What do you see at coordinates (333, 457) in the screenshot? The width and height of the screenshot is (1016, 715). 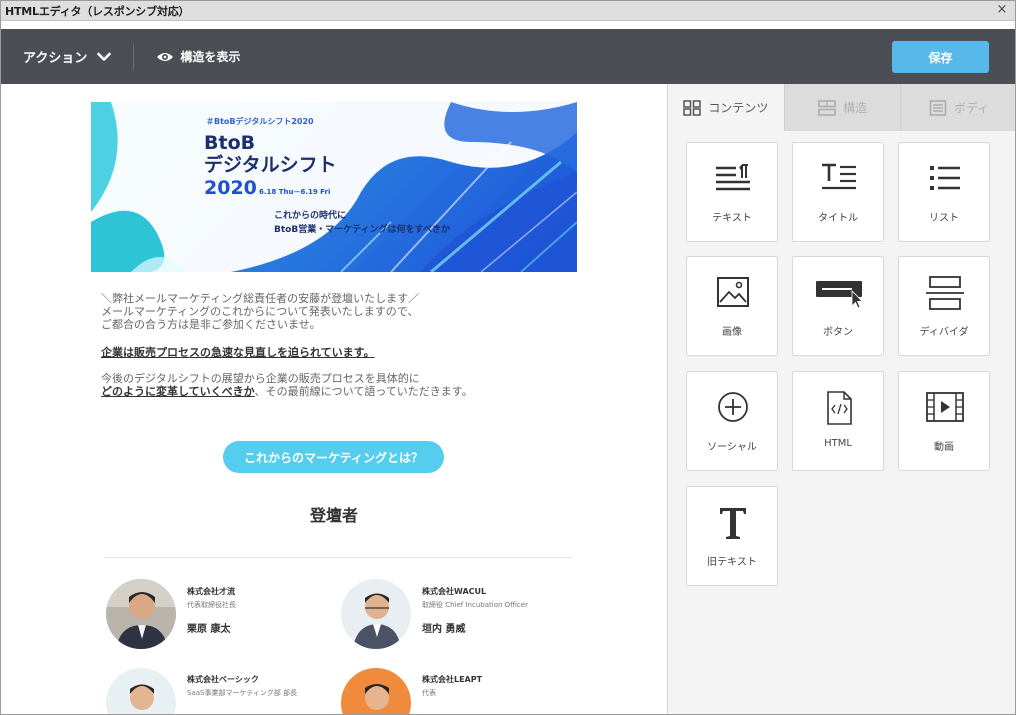 I see `cta-button: これからのマーケティングとは？` at bounding box center [333, 457].